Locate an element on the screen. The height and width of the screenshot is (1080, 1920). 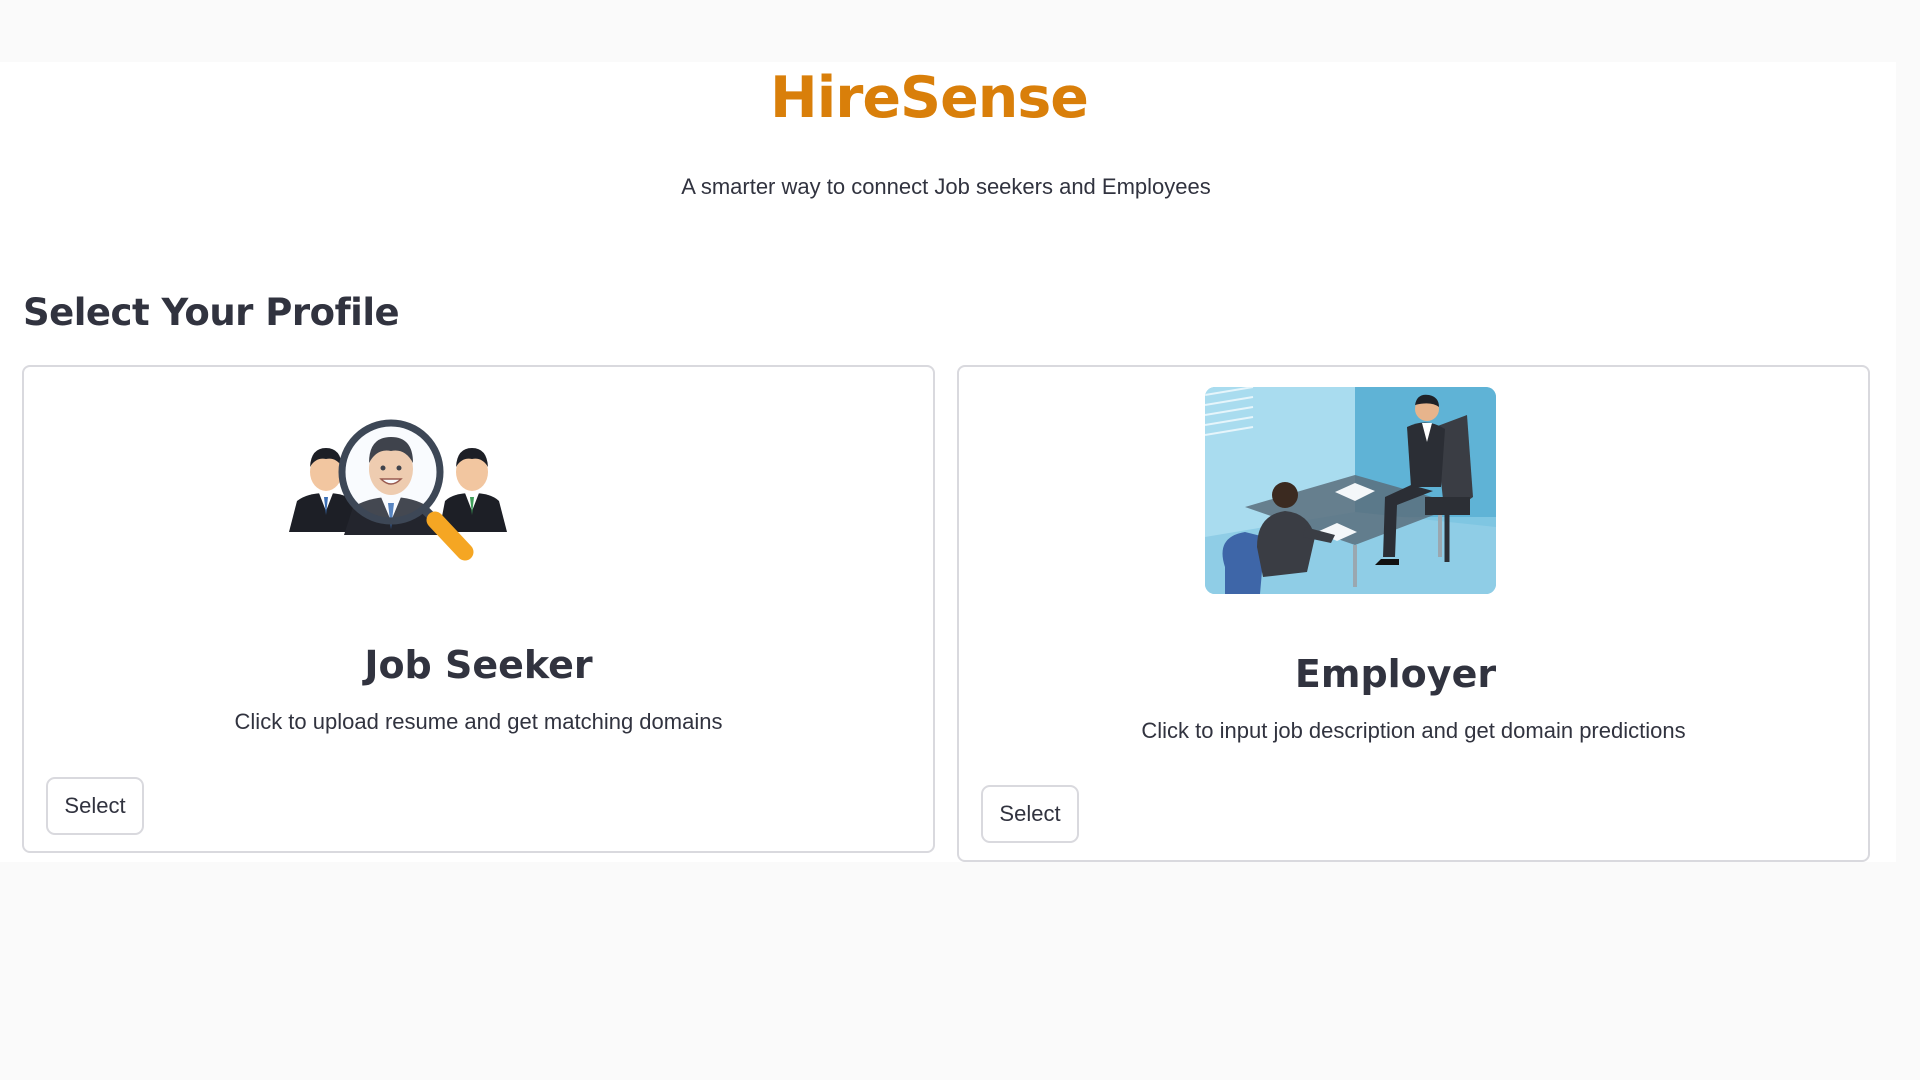
app-title: HireSense is located at coordinates (929, 98).